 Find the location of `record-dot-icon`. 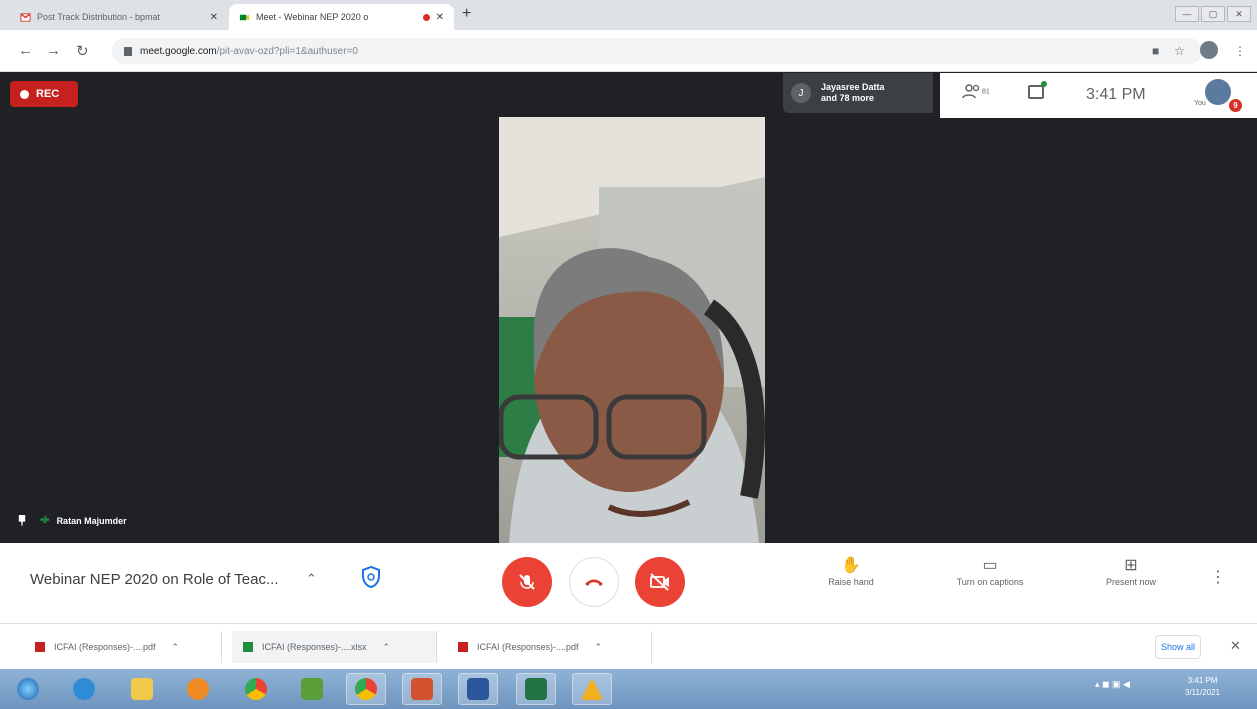

record-dot-icon is located at coordinates (24, 94).